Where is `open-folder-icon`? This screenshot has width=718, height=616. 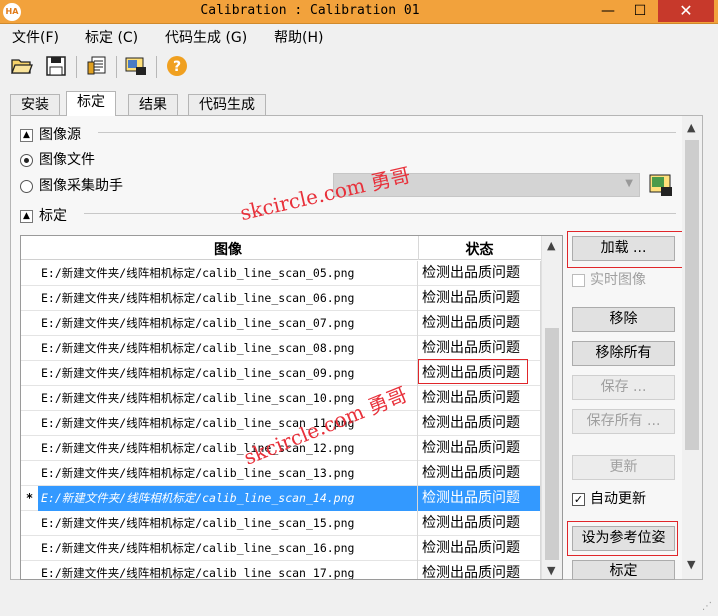 open-folder-icon is located at coordinates (22, 66).